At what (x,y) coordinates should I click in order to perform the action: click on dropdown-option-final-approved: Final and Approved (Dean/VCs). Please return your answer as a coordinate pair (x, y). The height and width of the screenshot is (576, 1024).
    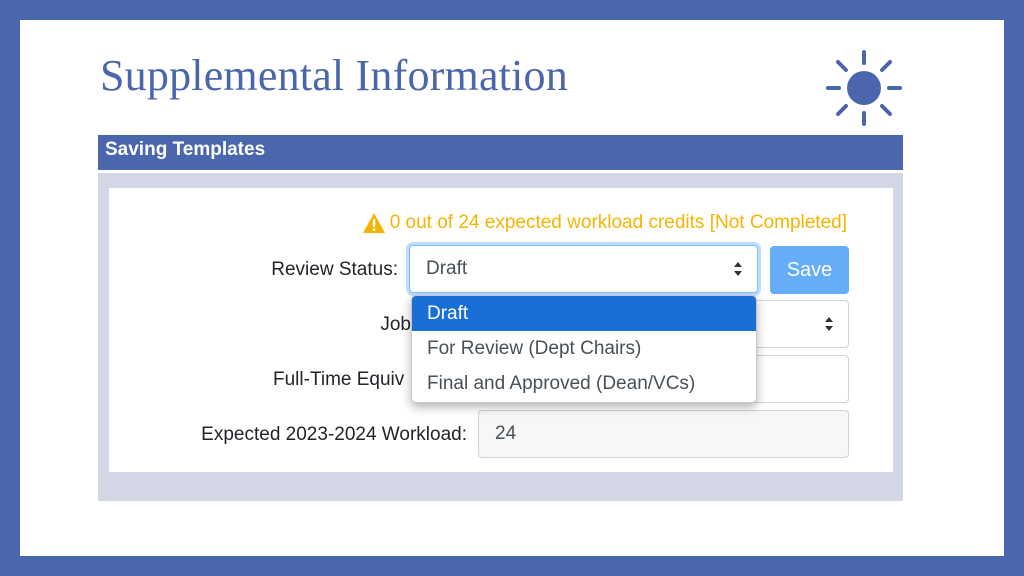
    Looking at the image, I should click on (584, 383).